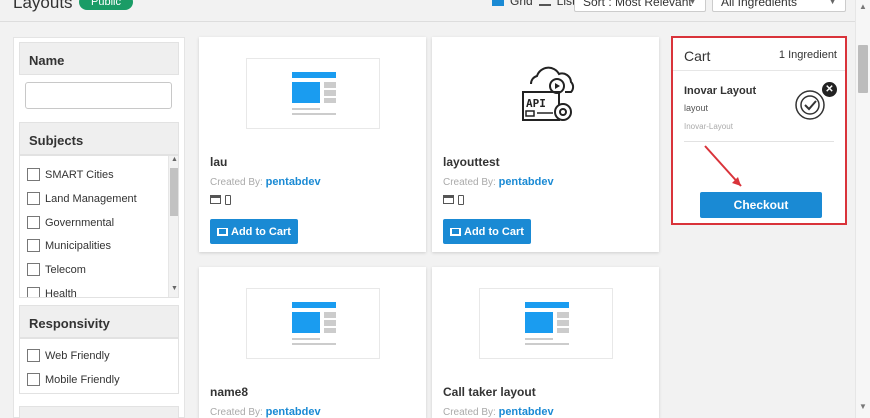  I want to click on api-icon: API, so click(548, 93).